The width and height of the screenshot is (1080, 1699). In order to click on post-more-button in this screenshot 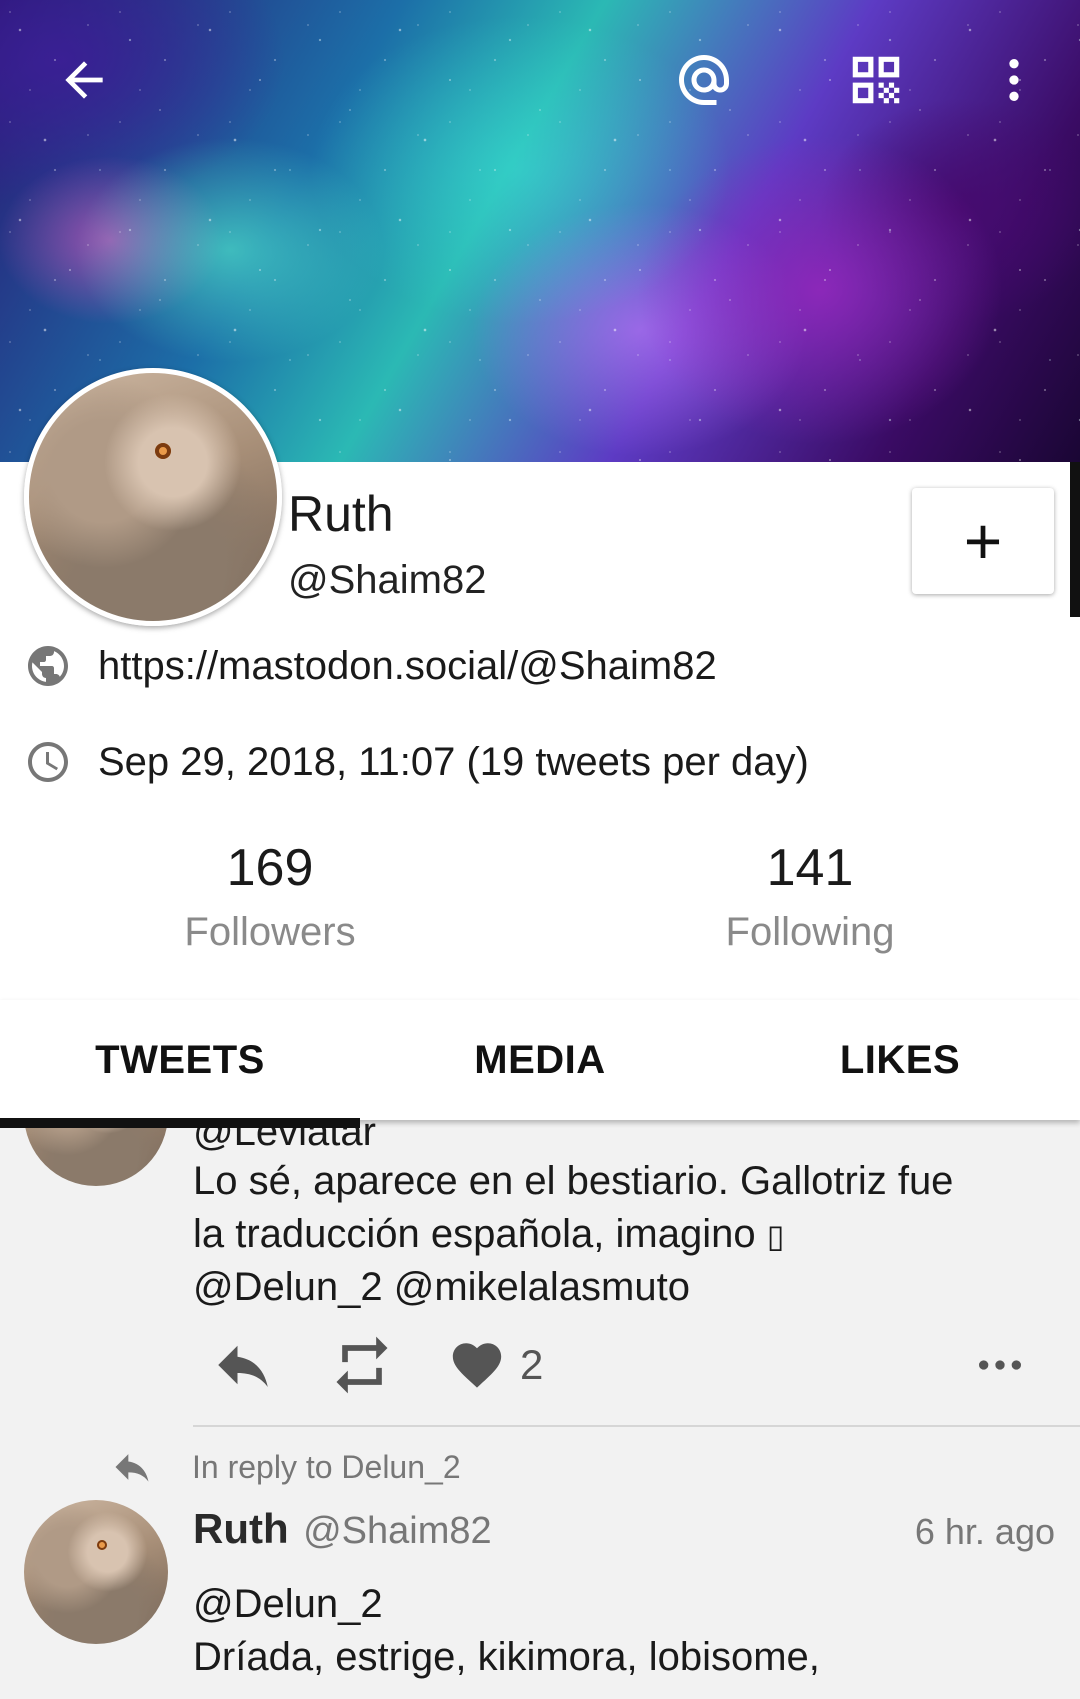, I will do `click(1000, 1365)`.